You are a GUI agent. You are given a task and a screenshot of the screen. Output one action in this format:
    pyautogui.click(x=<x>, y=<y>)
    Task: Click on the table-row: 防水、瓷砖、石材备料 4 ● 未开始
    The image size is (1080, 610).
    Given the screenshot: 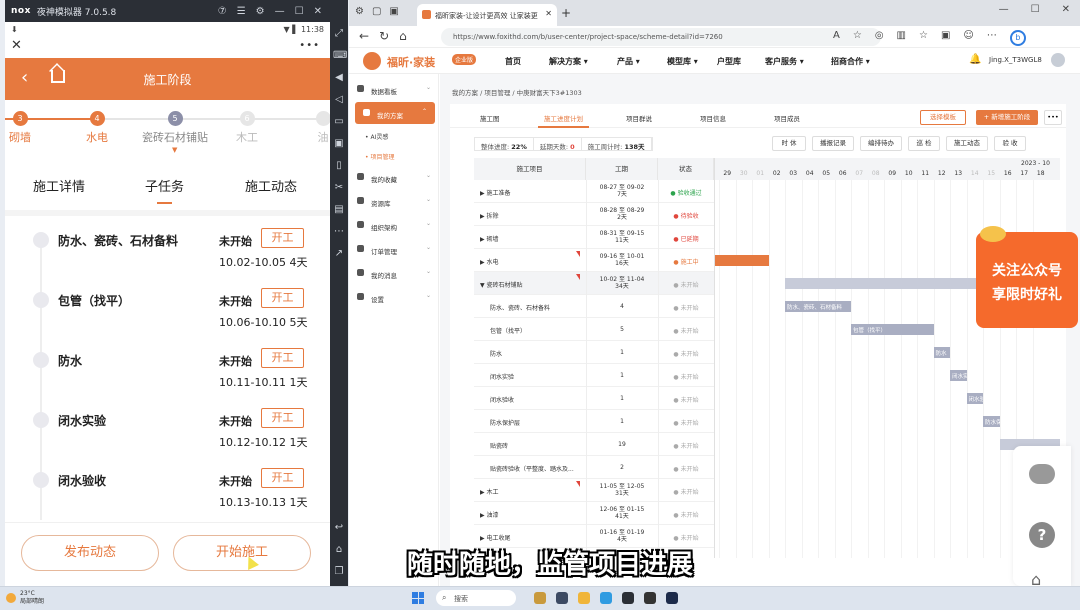 What is the action you would take?
    pyautogui.click(x=594, y=306)
    